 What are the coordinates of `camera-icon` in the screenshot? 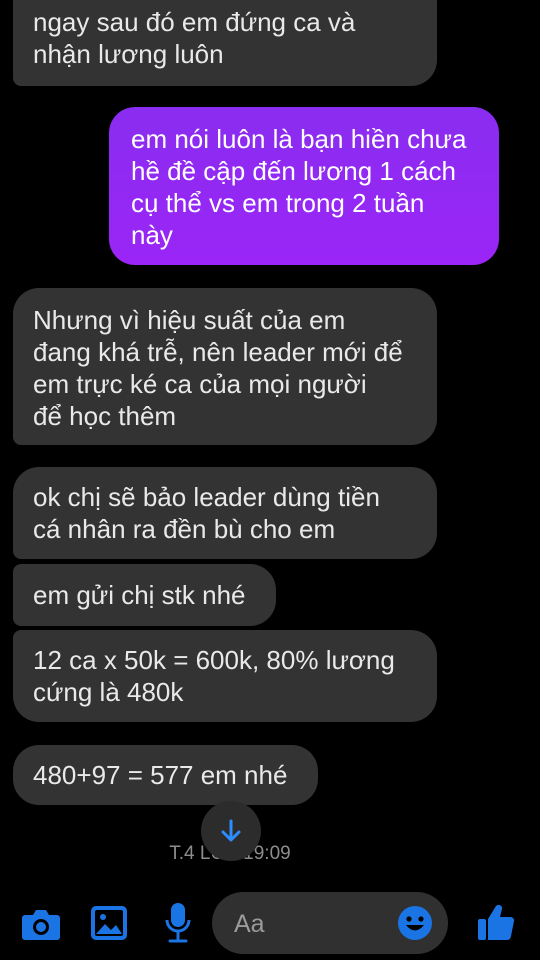 It's located at (41, 925).